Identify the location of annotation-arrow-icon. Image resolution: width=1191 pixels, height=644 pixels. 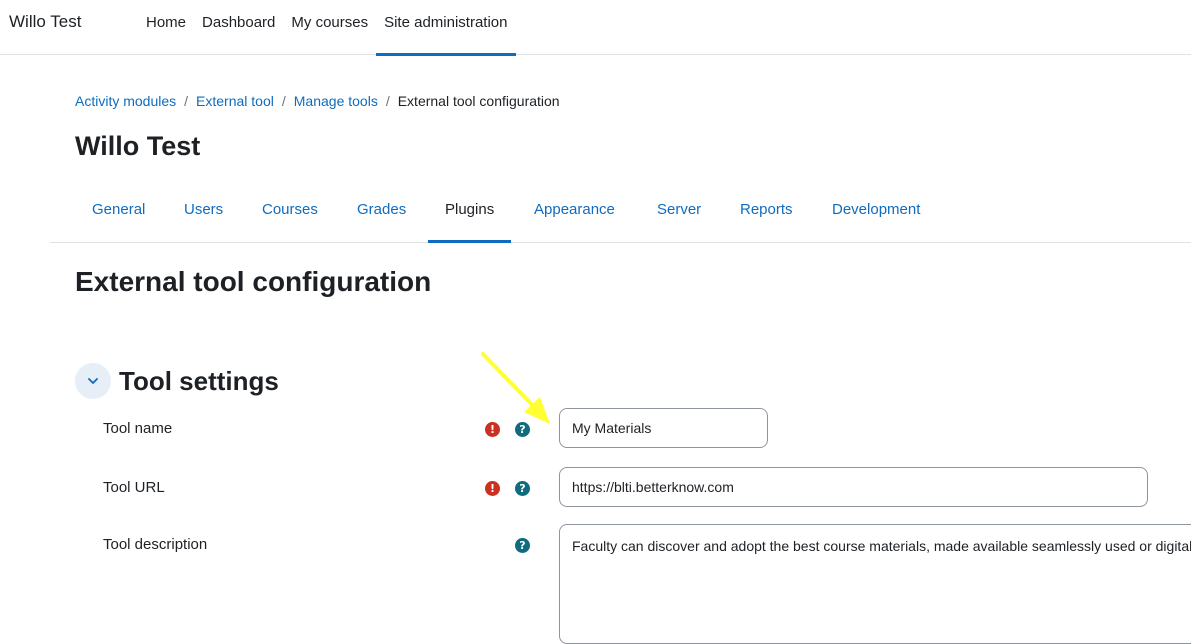
(515, 388).